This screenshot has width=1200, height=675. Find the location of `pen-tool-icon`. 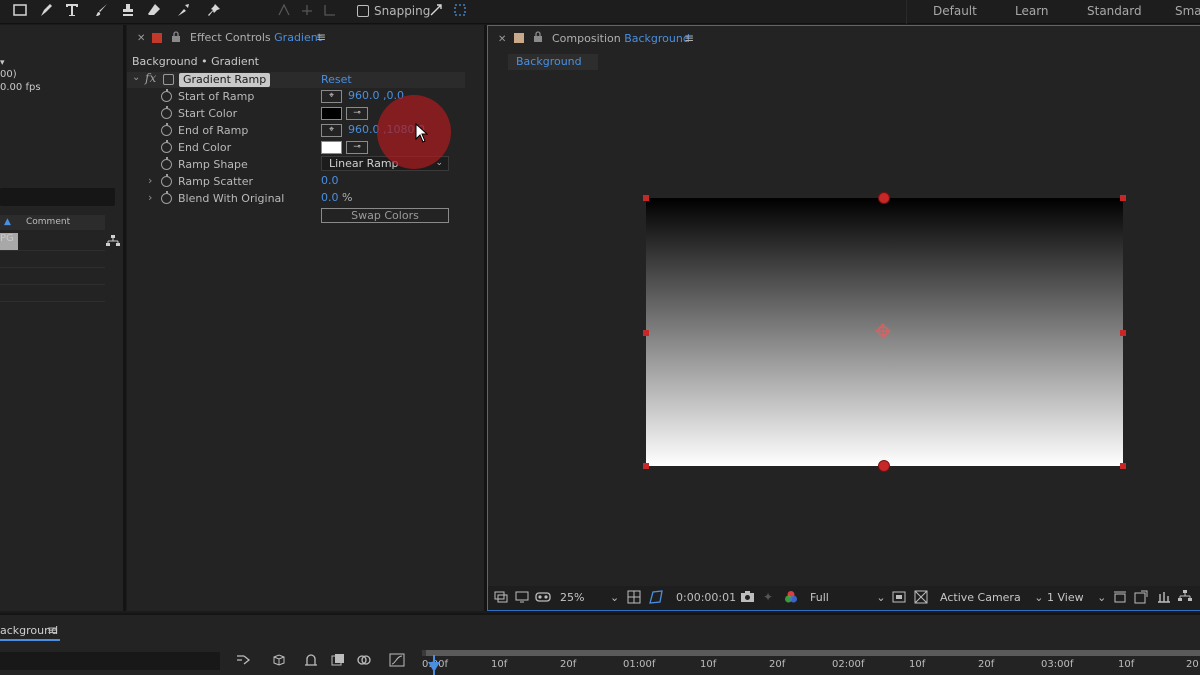

pen-tool-icon is located at coordinates (46, 11).